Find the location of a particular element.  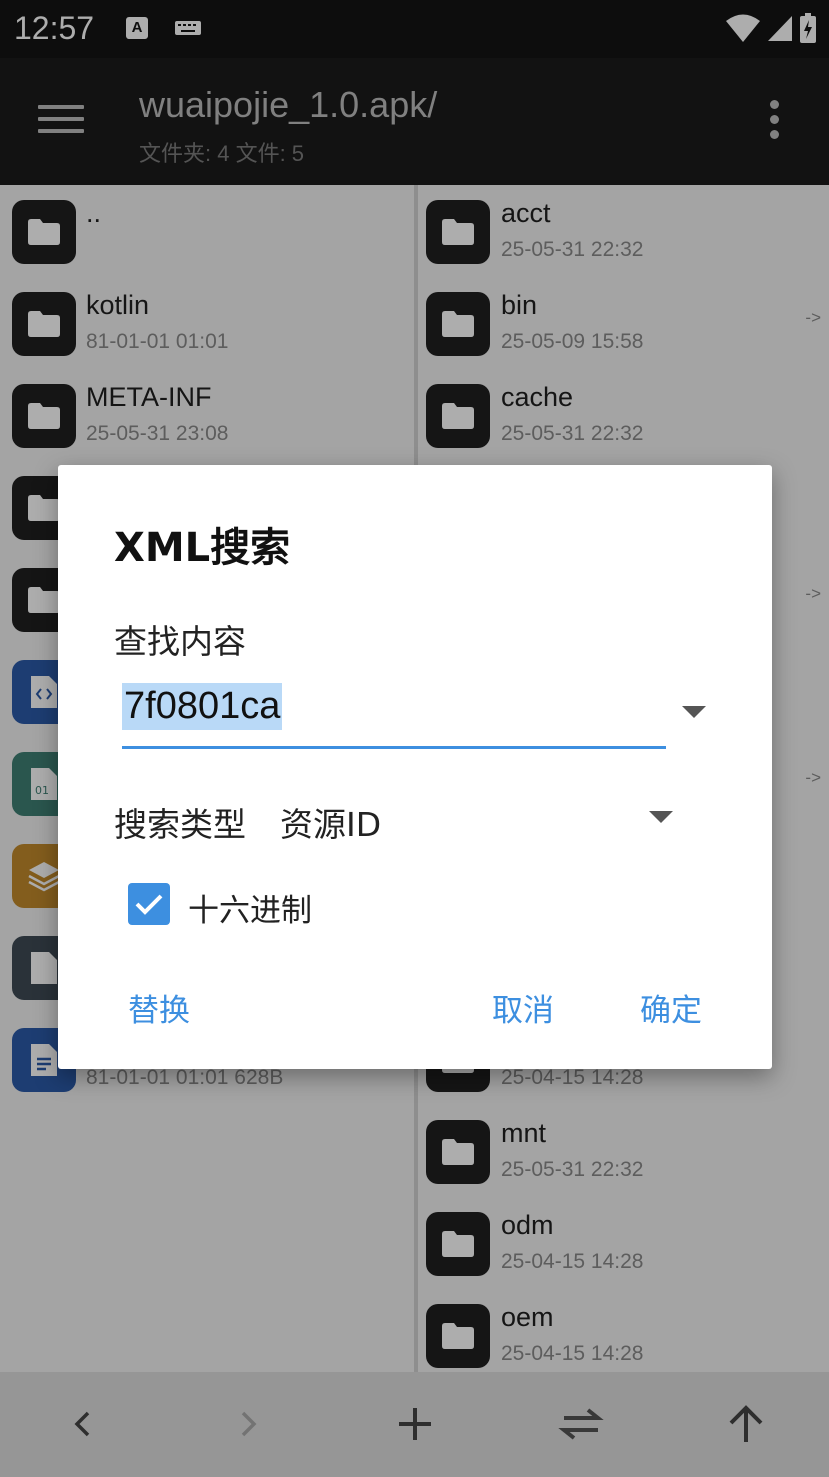

find-content-input: 7f0801ca is located at coordinates (394, 714).